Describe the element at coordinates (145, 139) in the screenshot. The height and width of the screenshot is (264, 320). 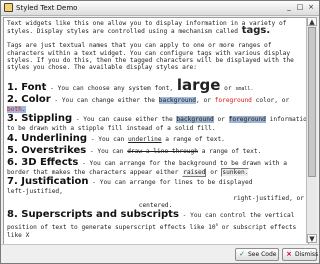
I see `underline-sample: underline` at that location.